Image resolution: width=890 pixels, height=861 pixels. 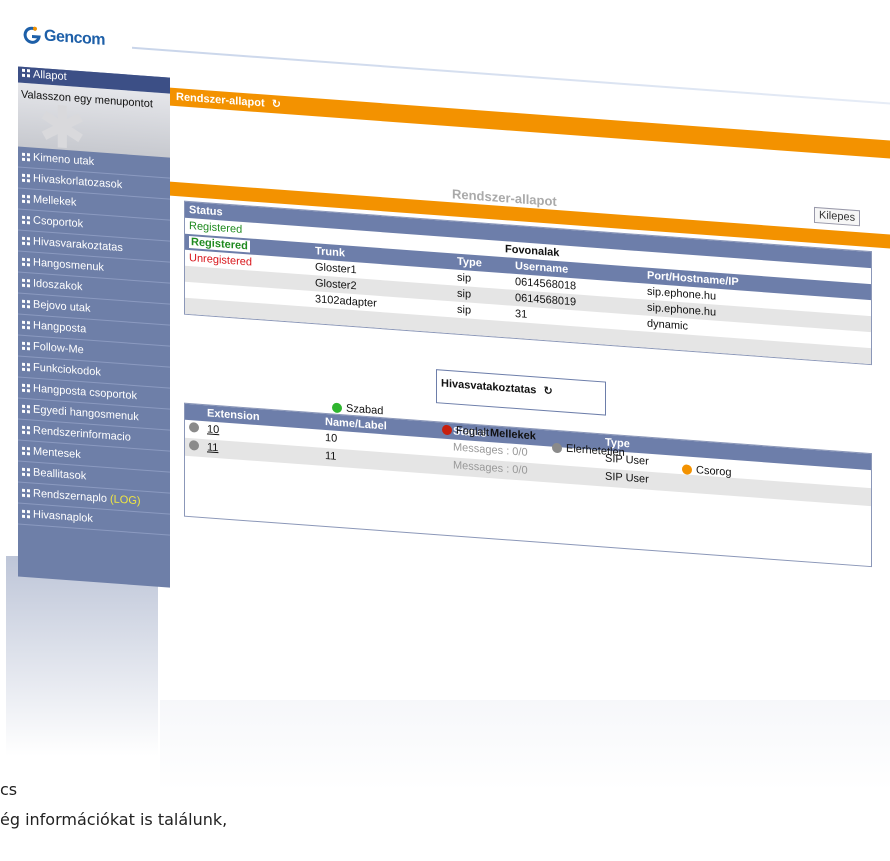 What do you see at coordinates (125, 500) in the screenshot?
I see `log-suffix: (LOG)` at bounding box center [125, 500].